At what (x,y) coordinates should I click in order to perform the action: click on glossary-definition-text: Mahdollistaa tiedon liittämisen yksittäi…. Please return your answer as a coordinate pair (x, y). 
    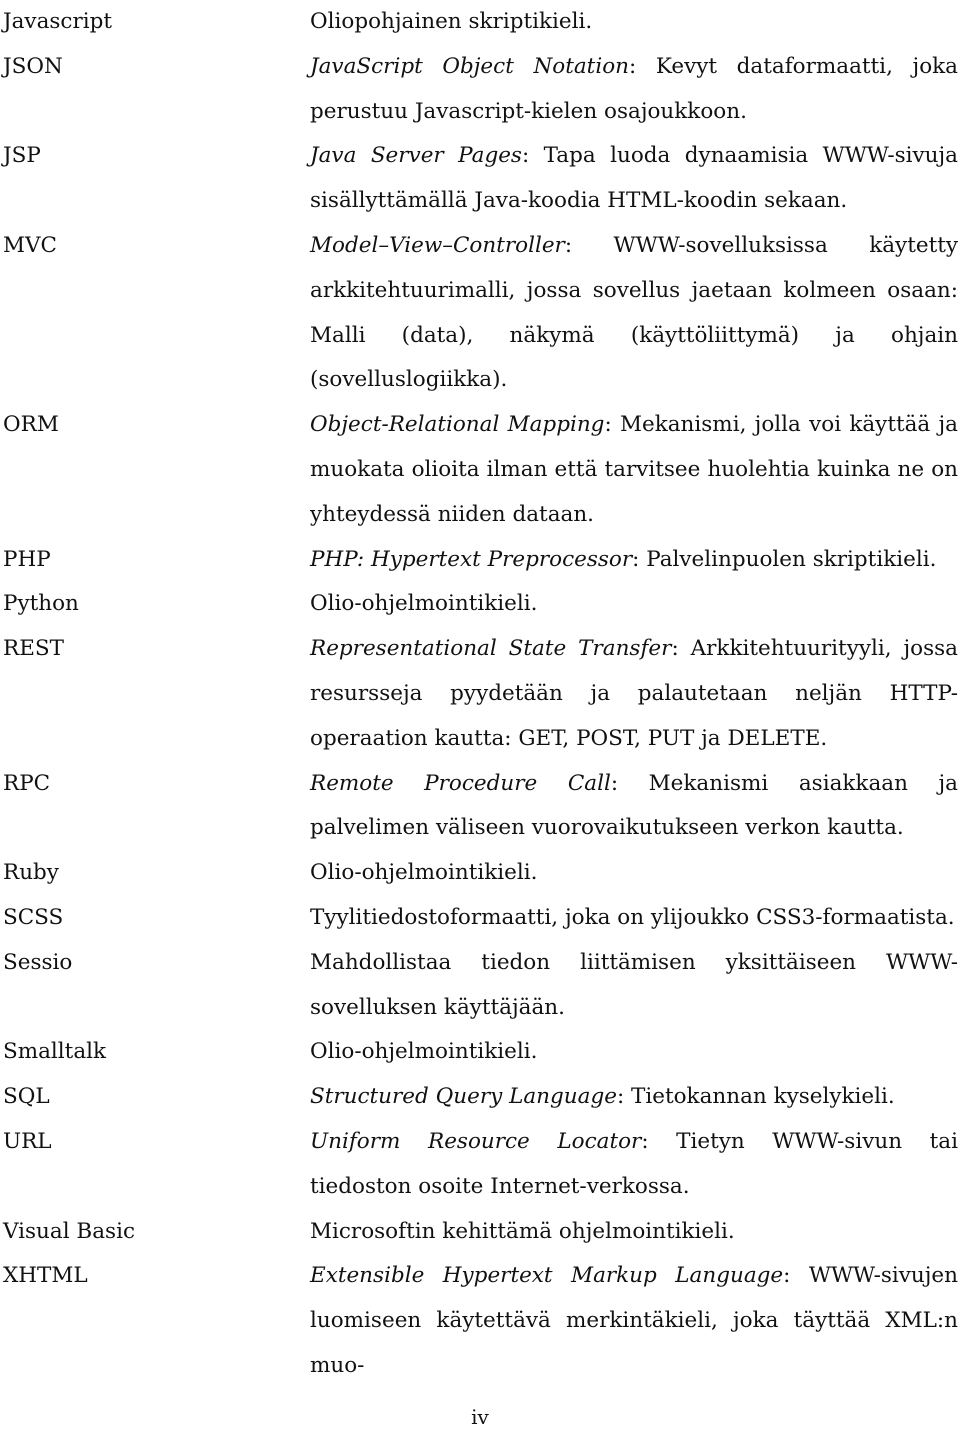
    Looking at the image, I should click on (634, 984).